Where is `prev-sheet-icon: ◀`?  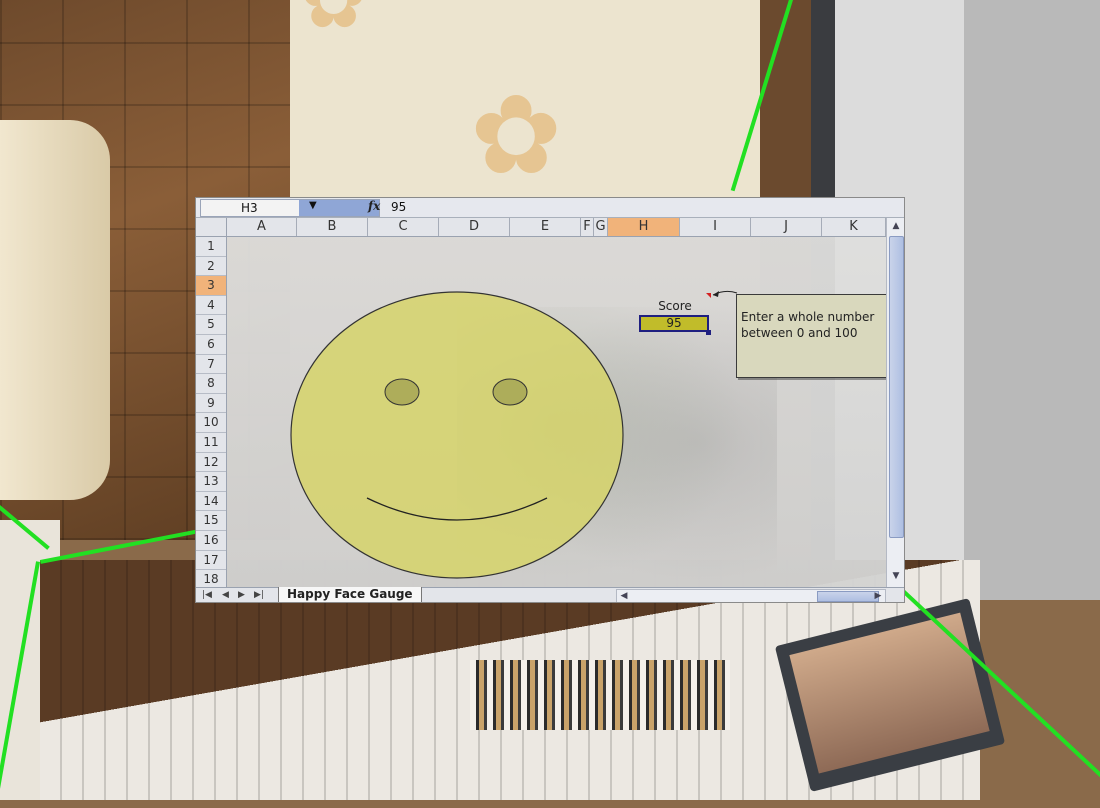
prev-sheet-icon: ◀ is located at coordinates (225, 595).